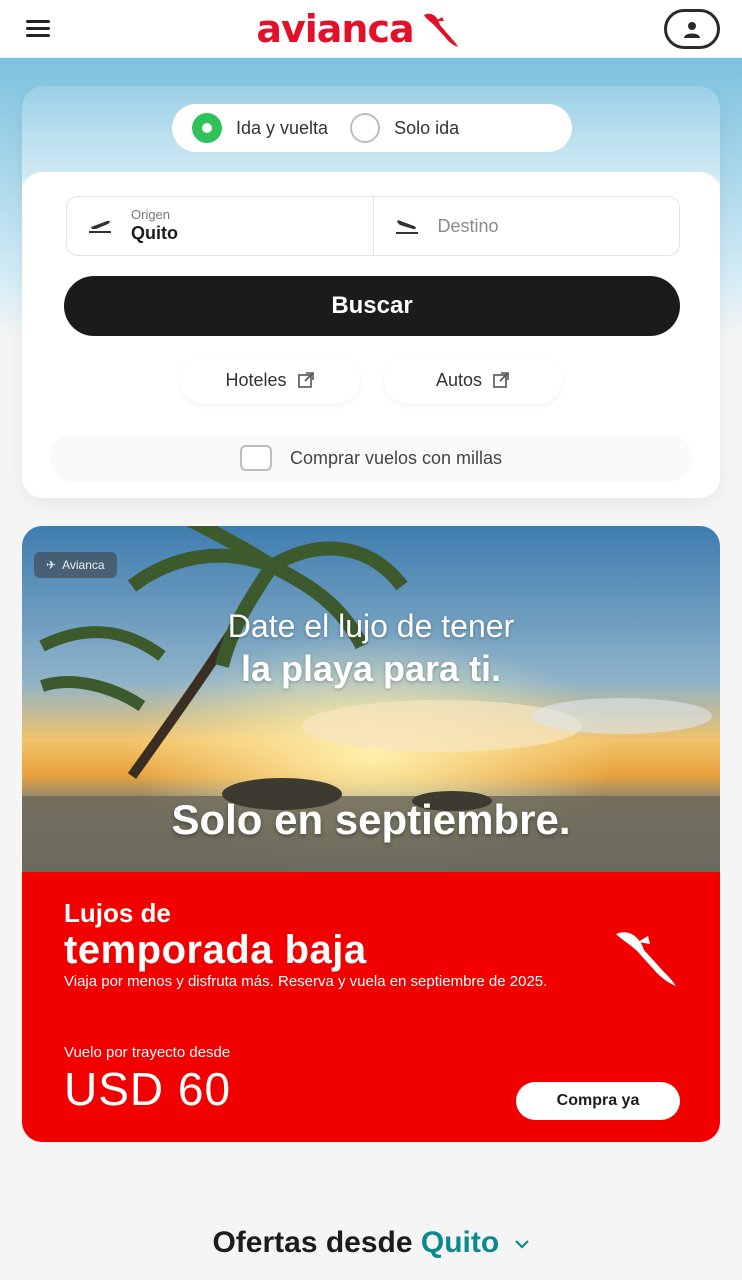 The height and width of the screenshot is (1280, 742). Describe the element at coordinates (526, 226) in the screenshot. I see `destination-field: Destino` at that location.